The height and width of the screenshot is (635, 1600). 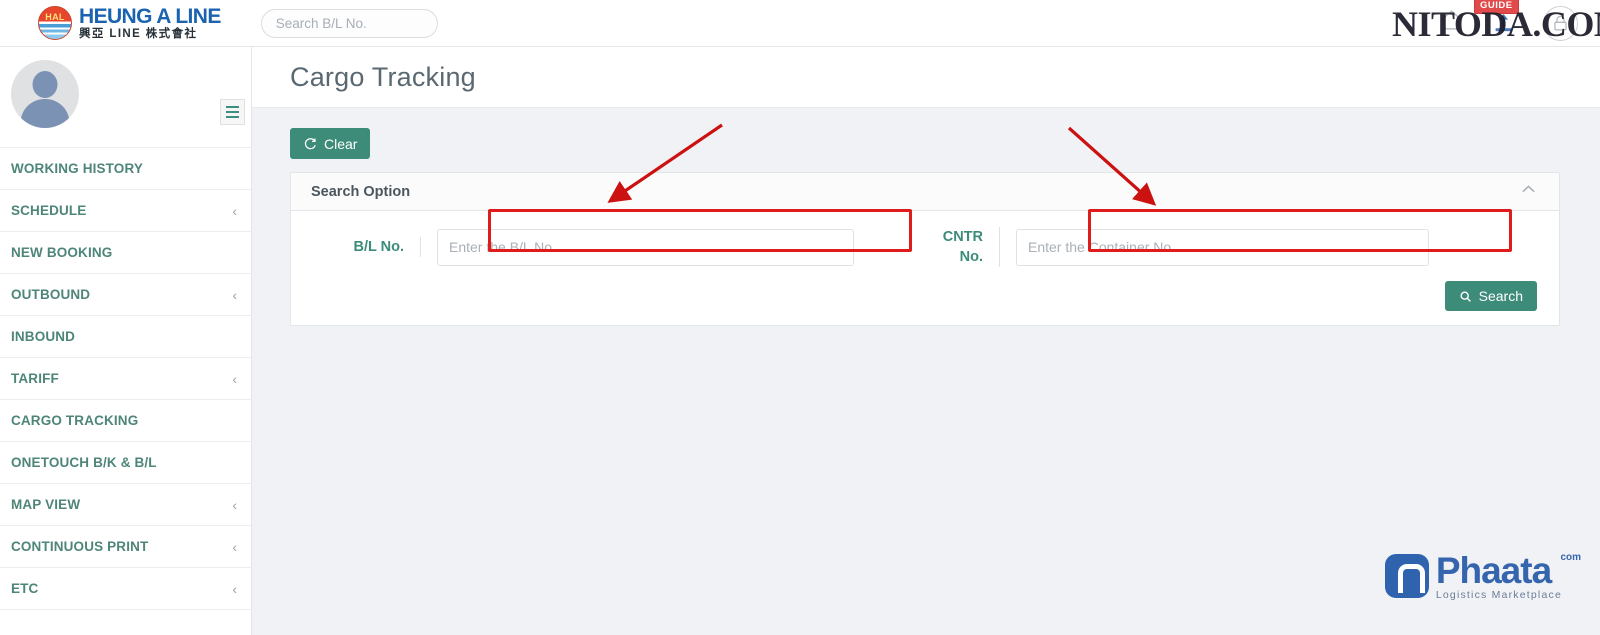 I want to click on cntr-no-field-group: CNTR No., so click(x=1173, y=247).